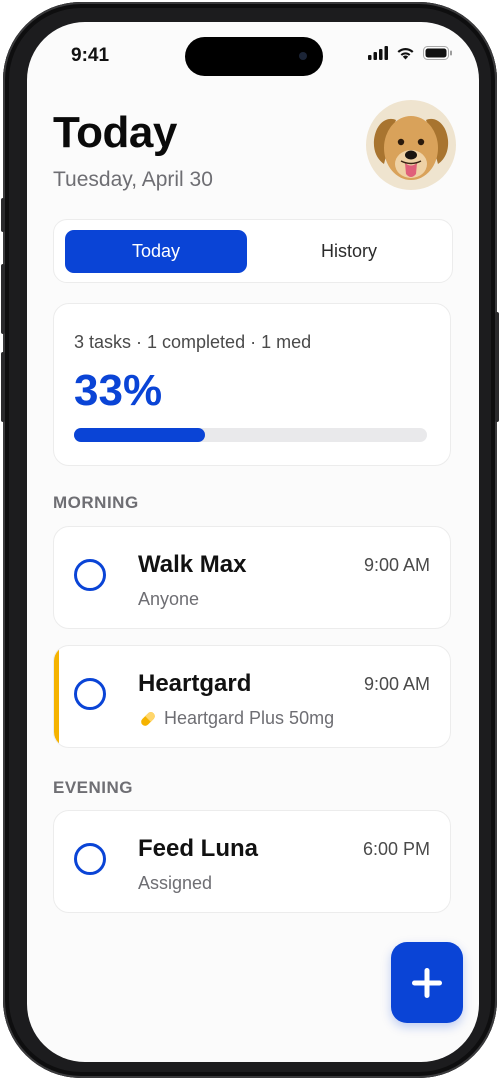 The height and width of the screenshot is (1080, 500). What do you see at coordinates (497, 367) in the screenshot?
I see `power-button` at bounding box center [497, 367].